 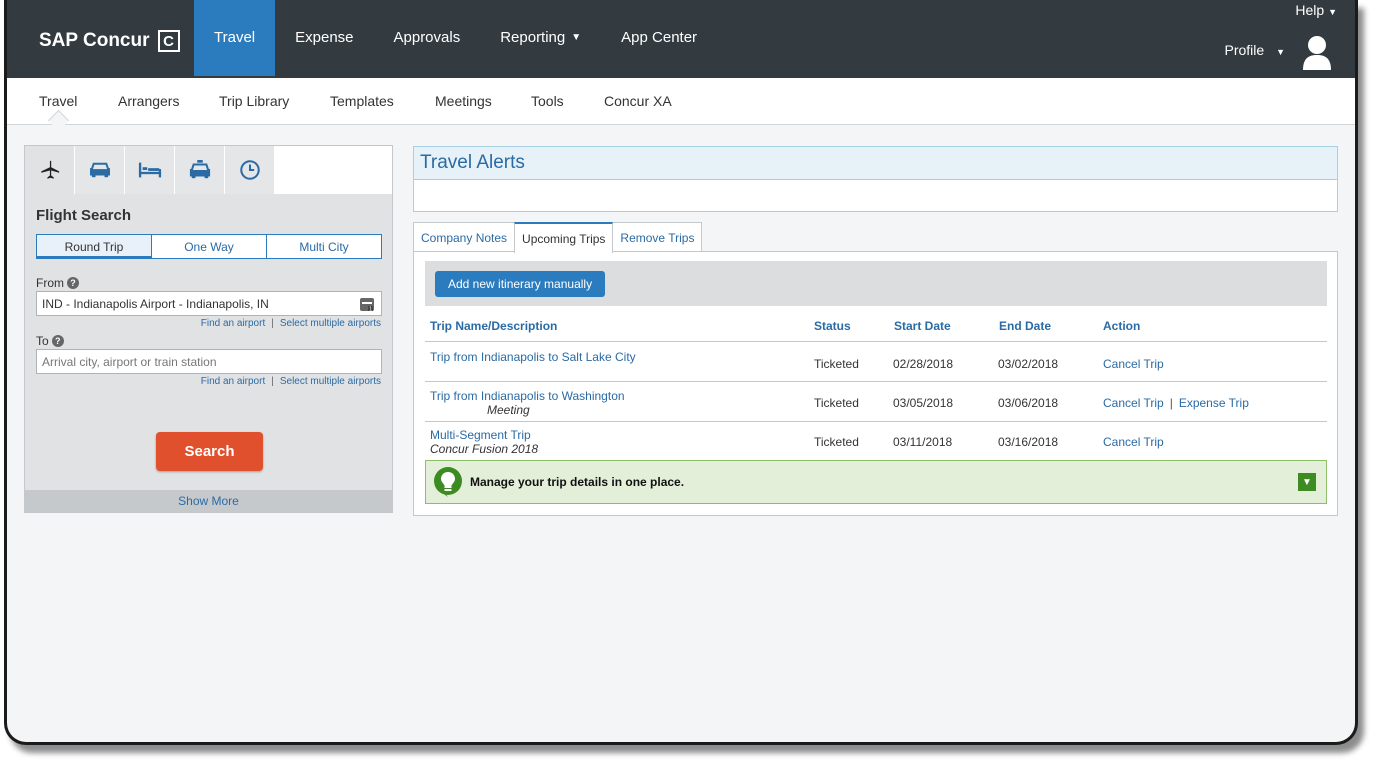 I want to click on subnav-meetings: Meetings, so click(x=463, y=101).